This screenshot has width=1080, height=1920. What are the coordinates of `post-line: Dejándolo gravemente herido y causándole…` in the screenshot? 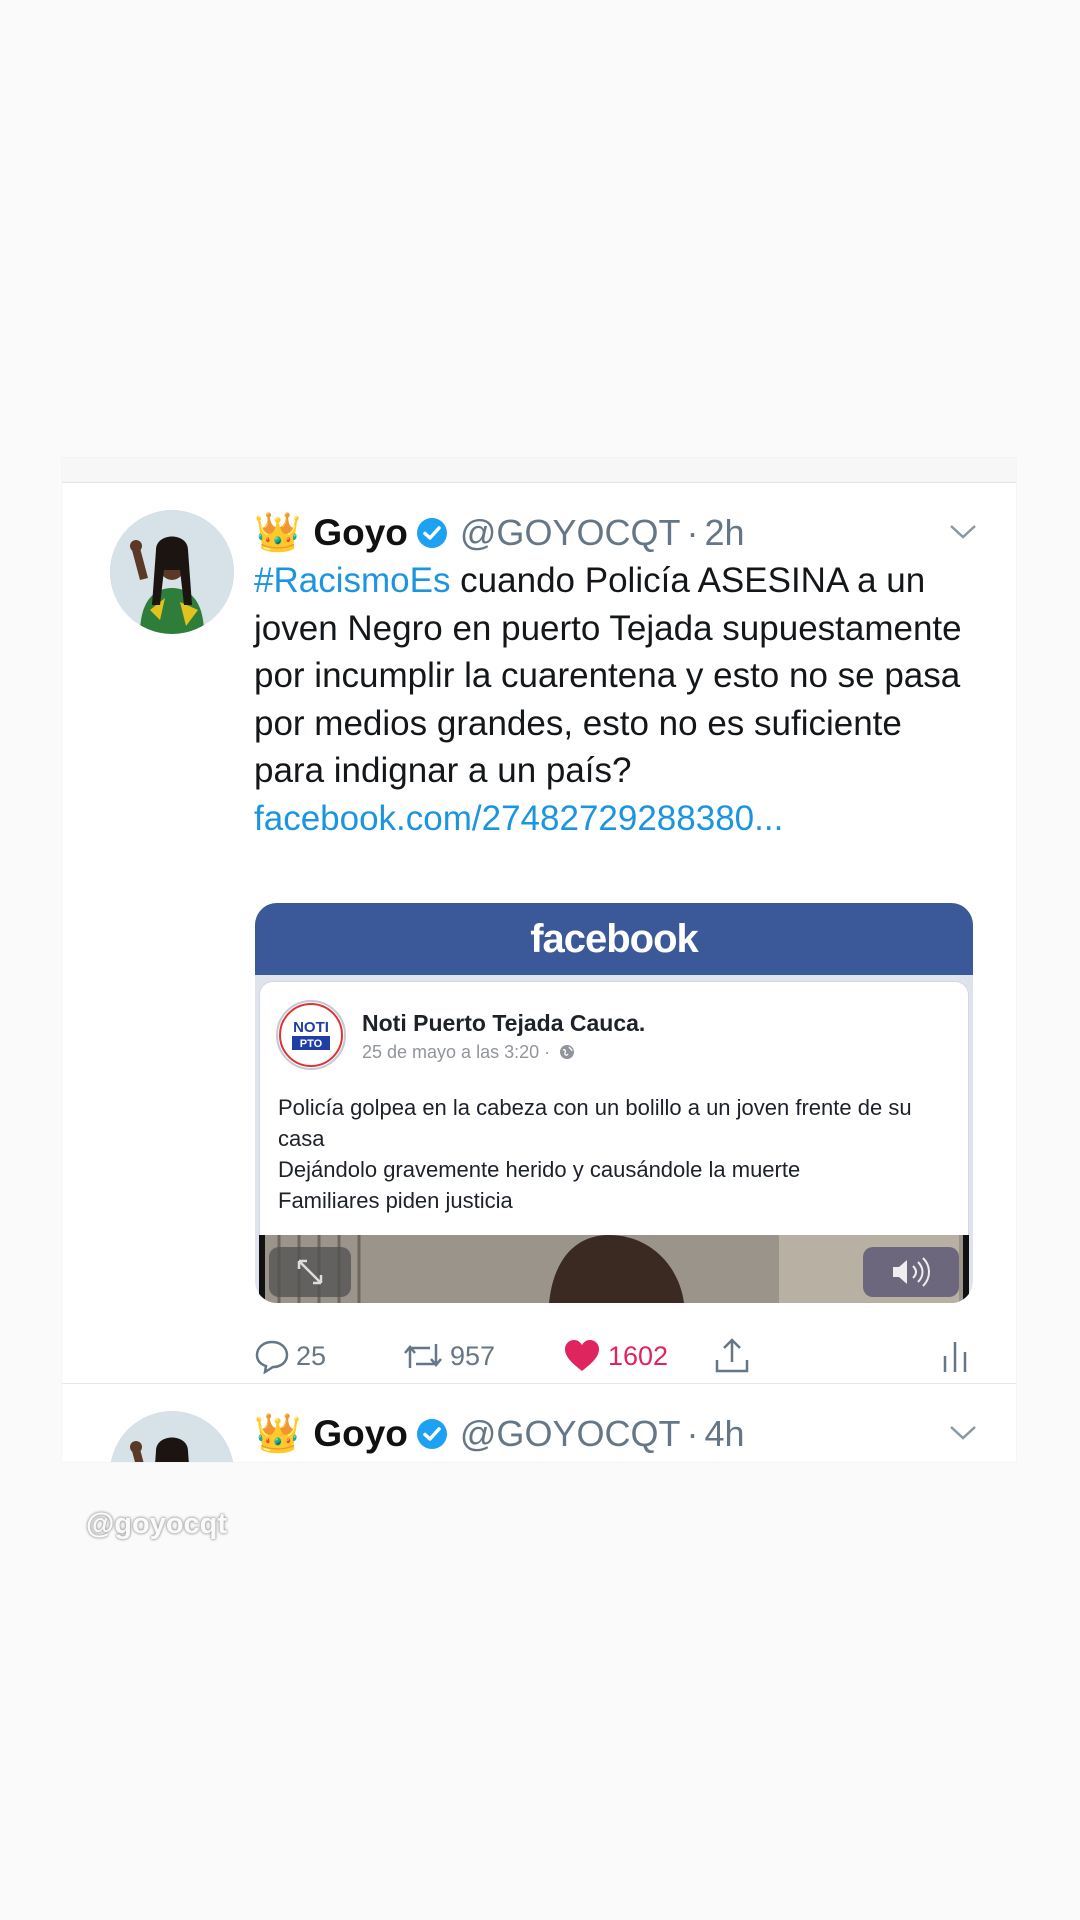 It's located at (539, 1169).